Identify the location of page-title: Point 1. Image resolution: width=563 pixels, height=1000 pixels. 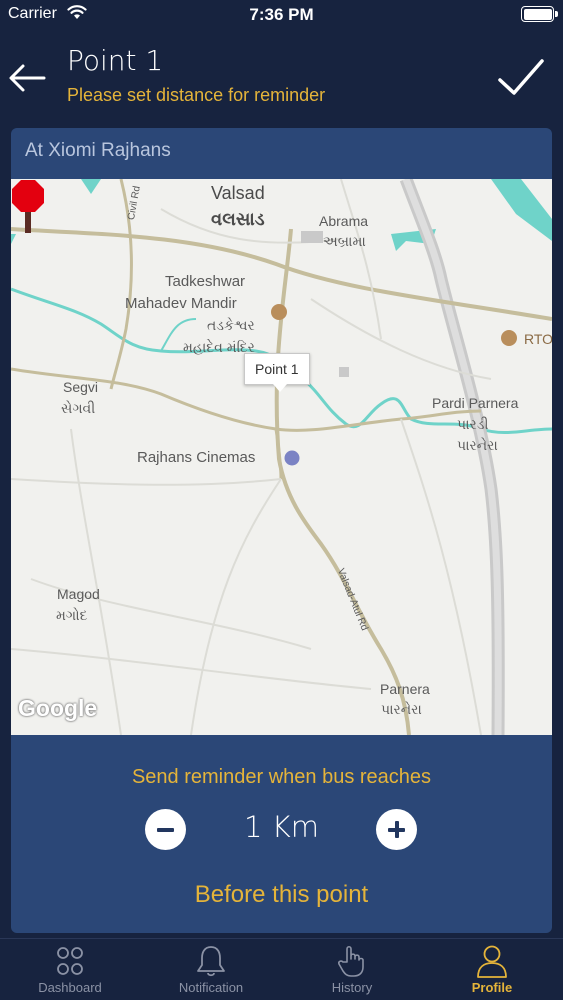
(115, 60).